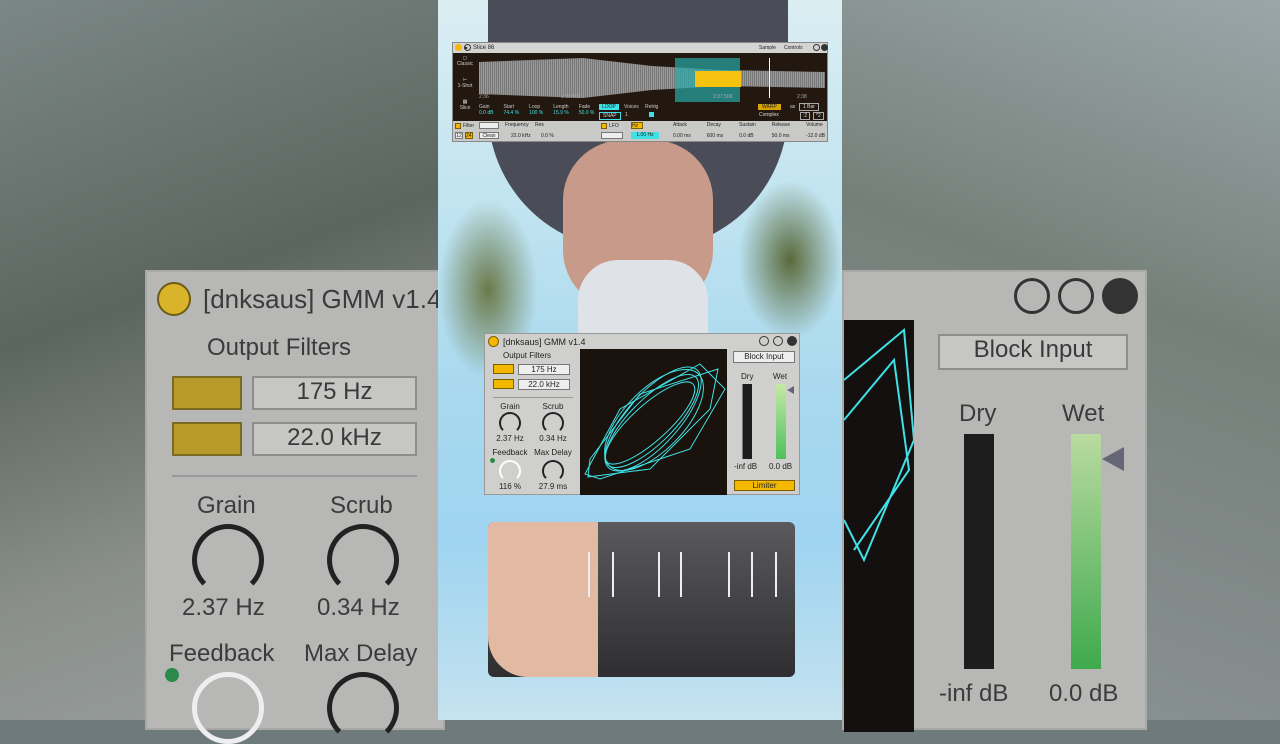 This screenshot has width=1280, height=744. Describe the element at coordinates (655, 421) in the screenshot. I see `lissajous-trace` at that location.